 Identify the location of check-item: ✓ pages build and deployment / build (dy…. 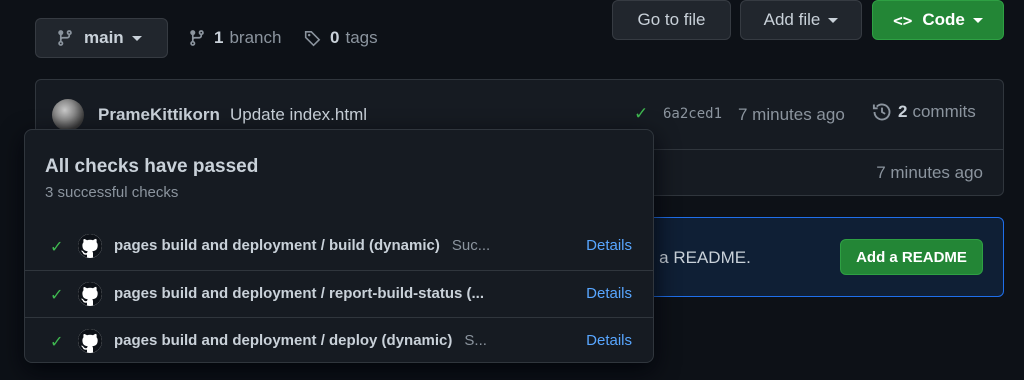
(339, 246).